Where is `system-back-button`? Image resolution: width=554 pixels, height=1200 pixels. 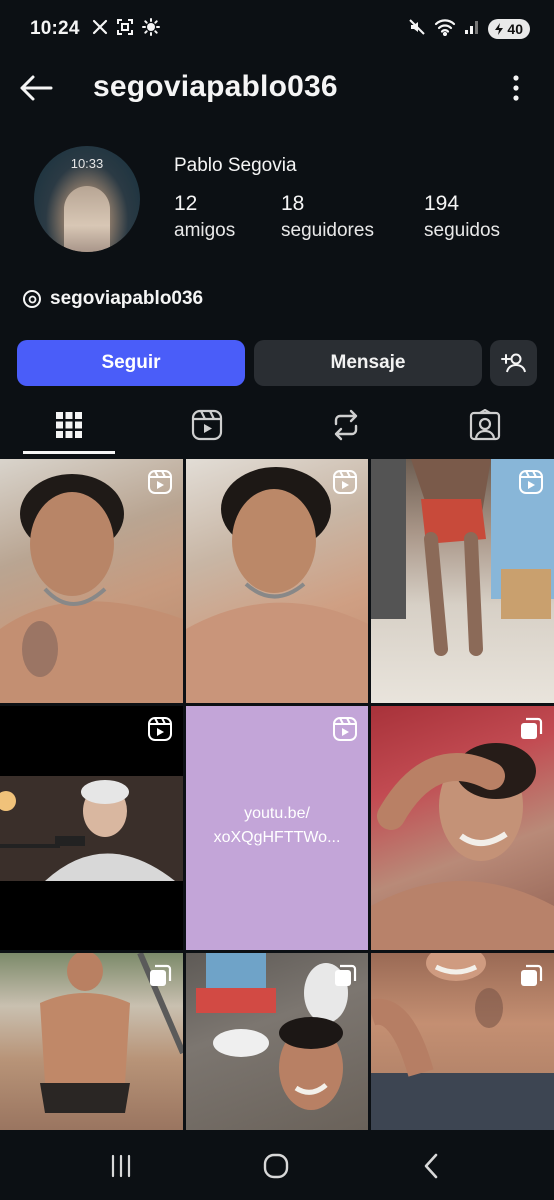 system-back-button is located at coordinates (431, 1166).